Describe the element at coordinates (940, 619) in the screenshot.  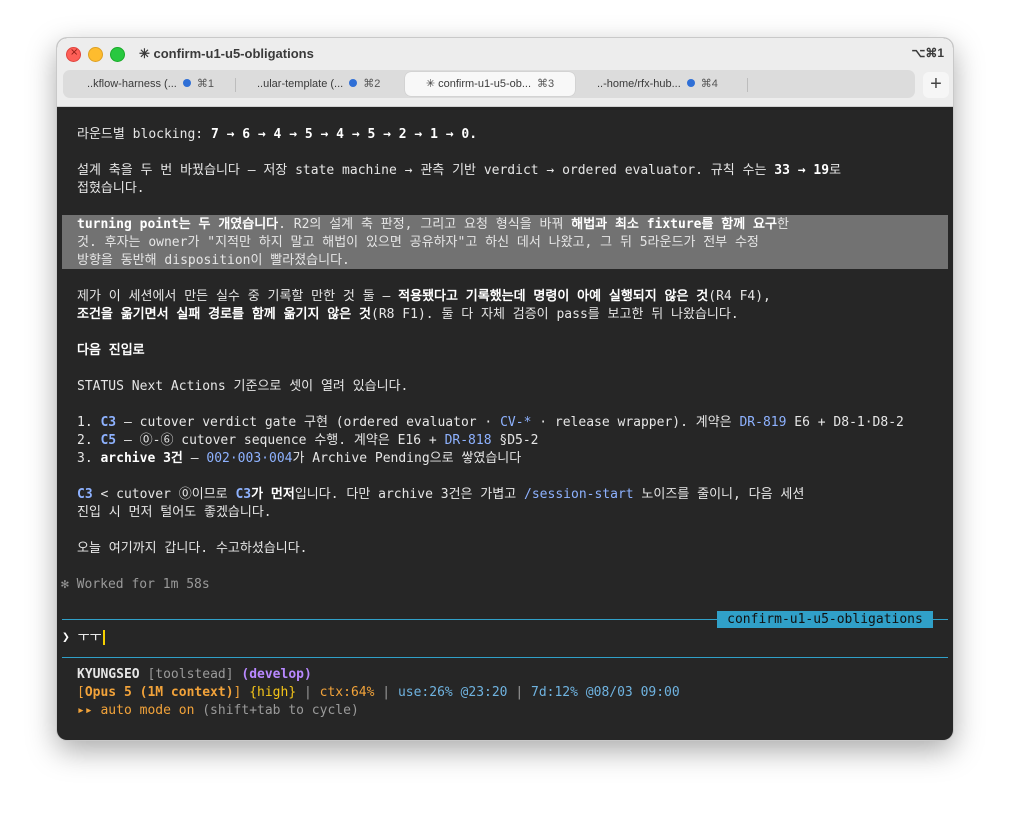
I see `input-divider-top-right` at that location.